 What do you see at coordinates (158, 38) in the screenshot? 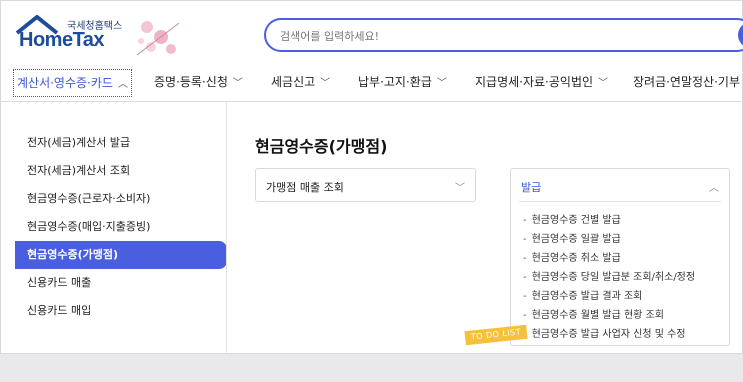
I see `cherry-blossom-icon` at bounding box center [158, 38].